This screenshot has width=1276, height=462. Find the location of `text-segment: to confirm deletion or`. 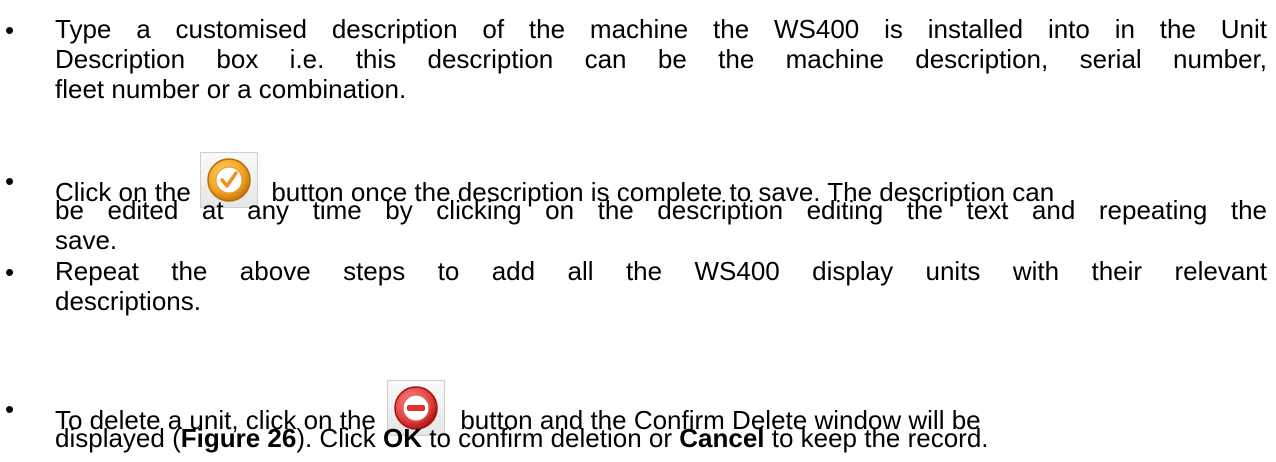

text-segment: to confirm deletion or is located at coordinates (551, 438).